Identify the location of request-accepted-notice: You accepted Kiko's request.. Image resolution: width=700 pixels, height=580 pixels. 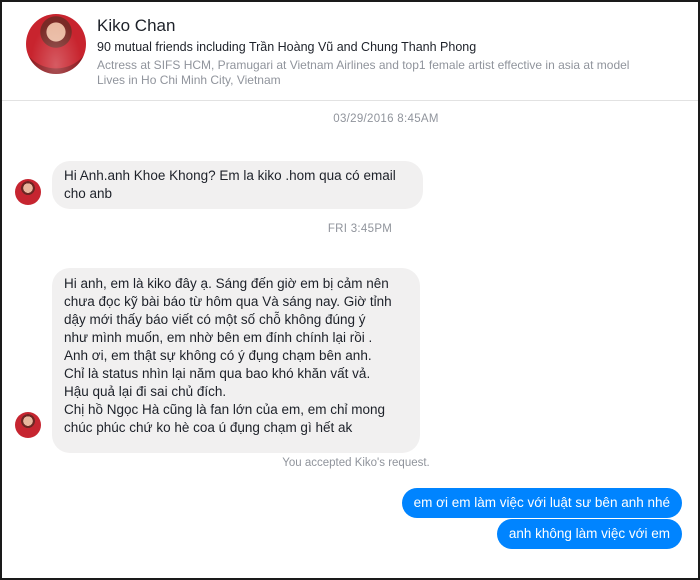
(356, 463).